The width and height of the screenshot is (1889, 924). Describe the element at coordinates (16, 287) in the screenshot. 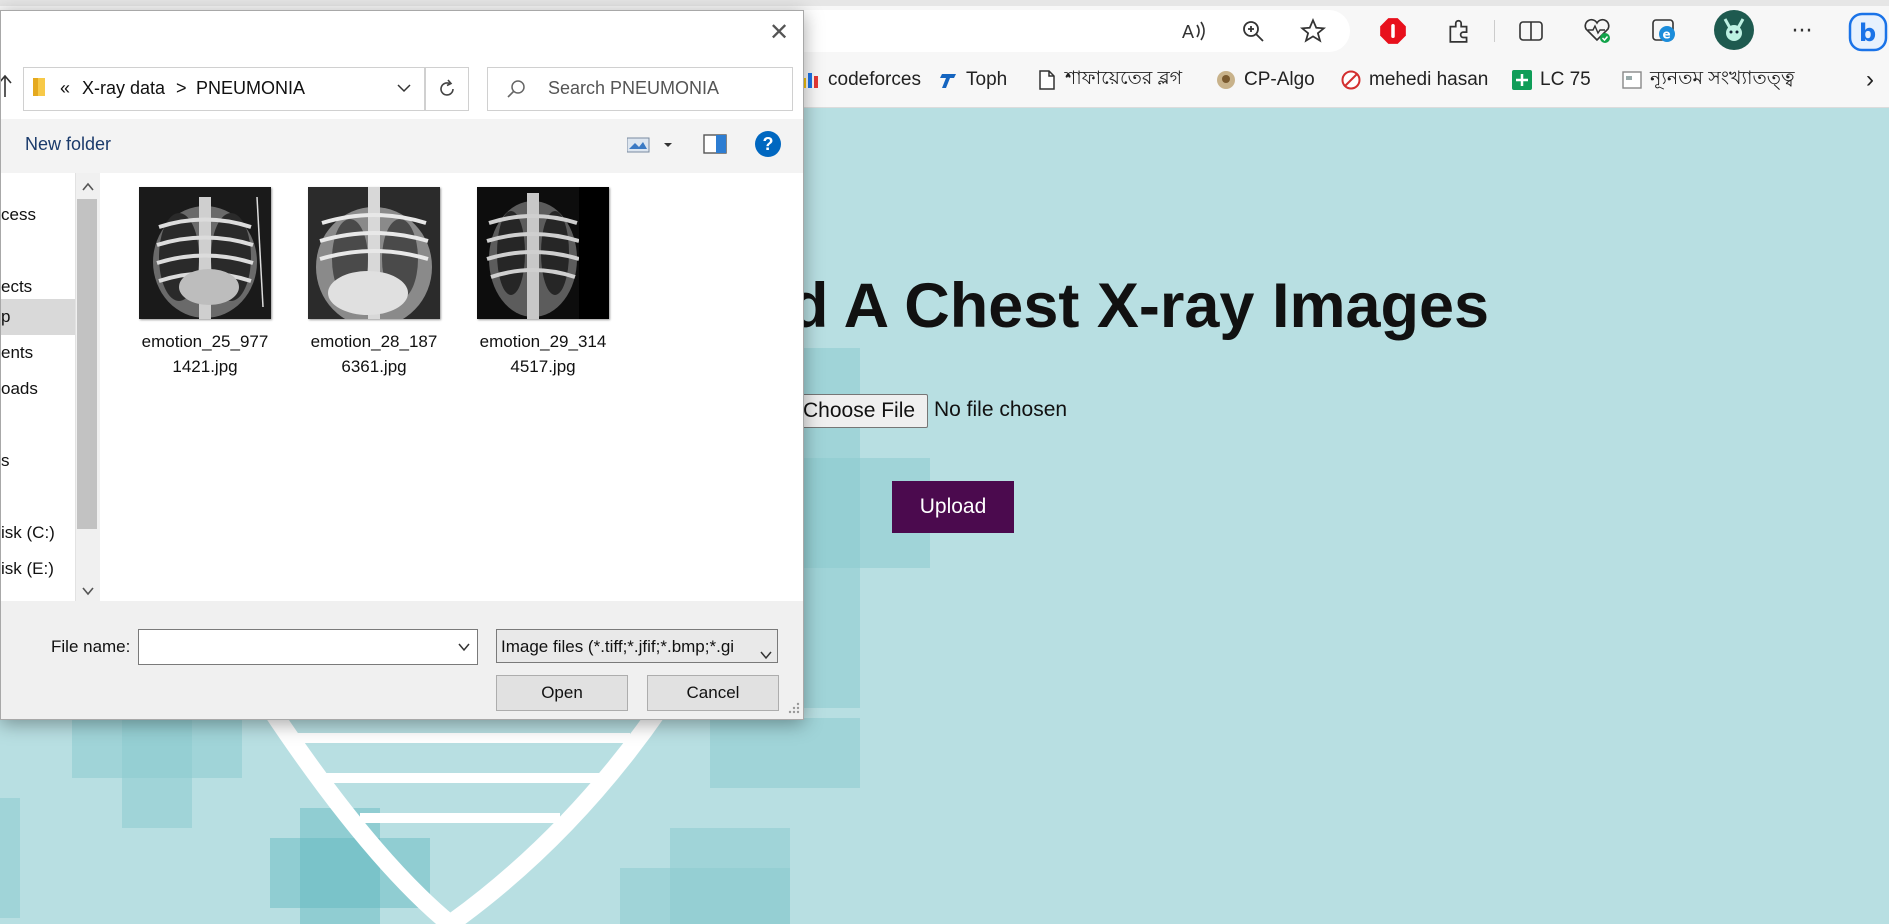

I see `nav-item-3d-objects: ects` at that location.